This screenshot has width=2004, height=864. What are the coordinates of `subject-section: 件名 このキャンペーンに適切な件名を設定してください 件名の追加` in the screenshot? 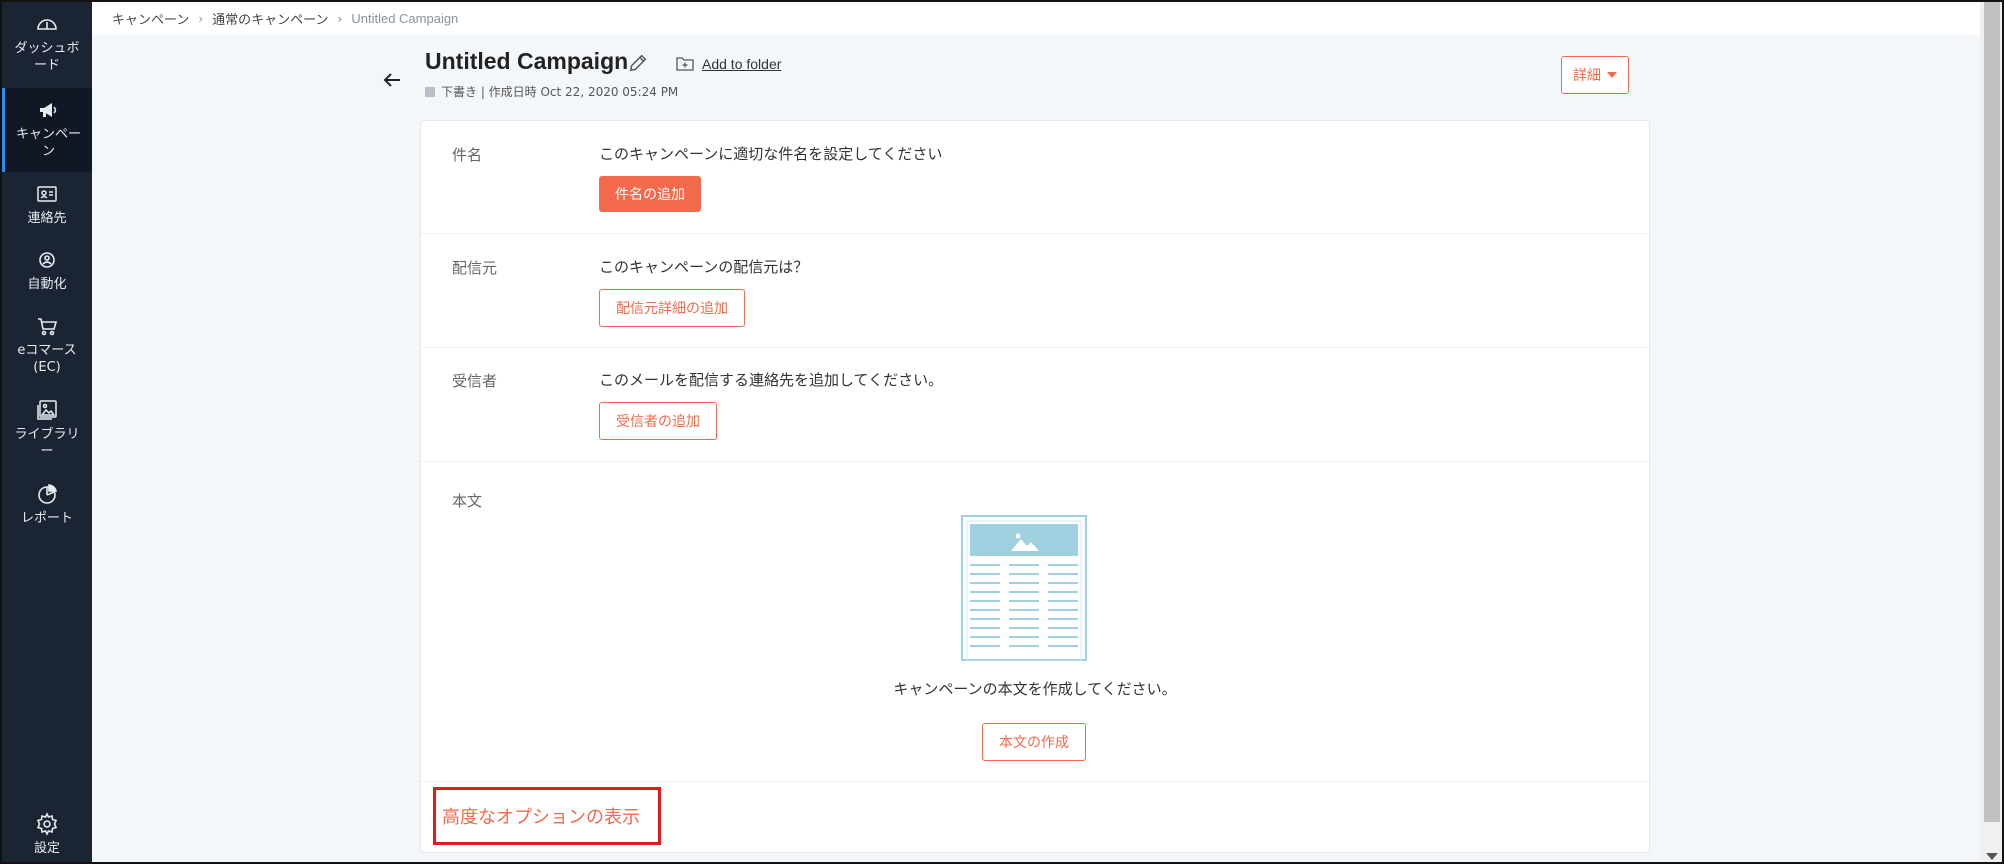 It's located at (1035, 177).